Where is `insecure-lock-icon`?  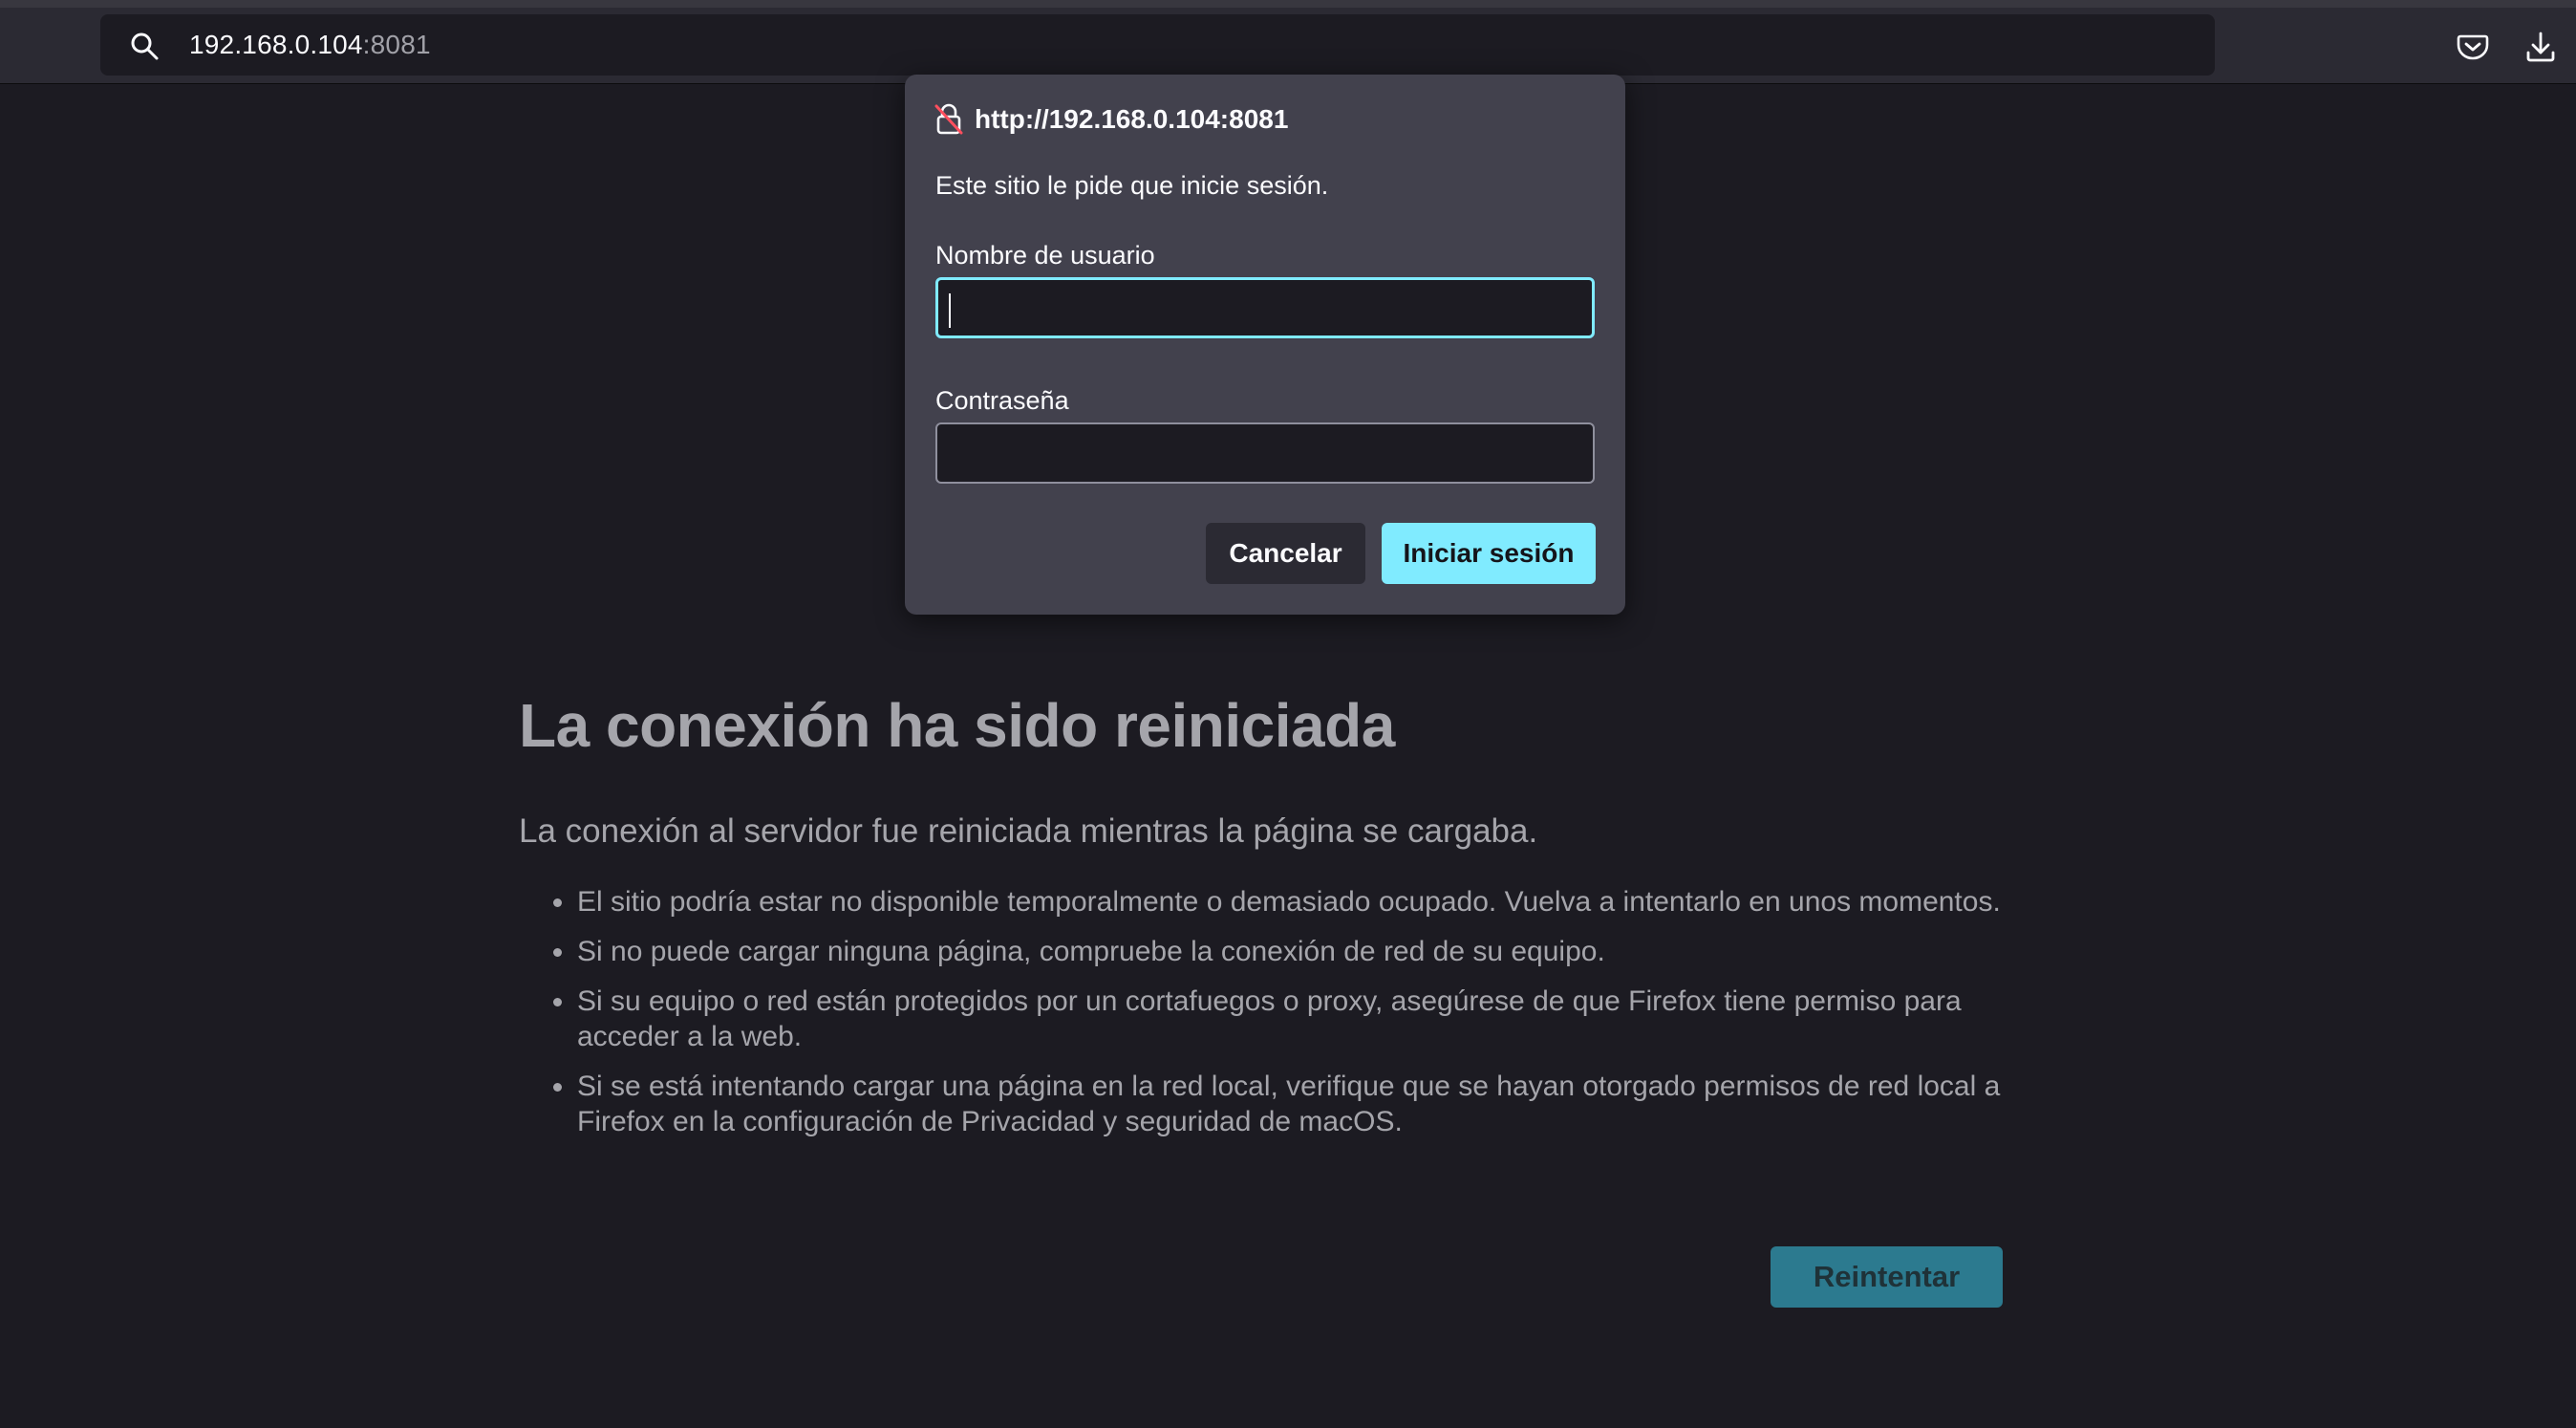 insecure-lock-icon is located at coordinates (948, 119).